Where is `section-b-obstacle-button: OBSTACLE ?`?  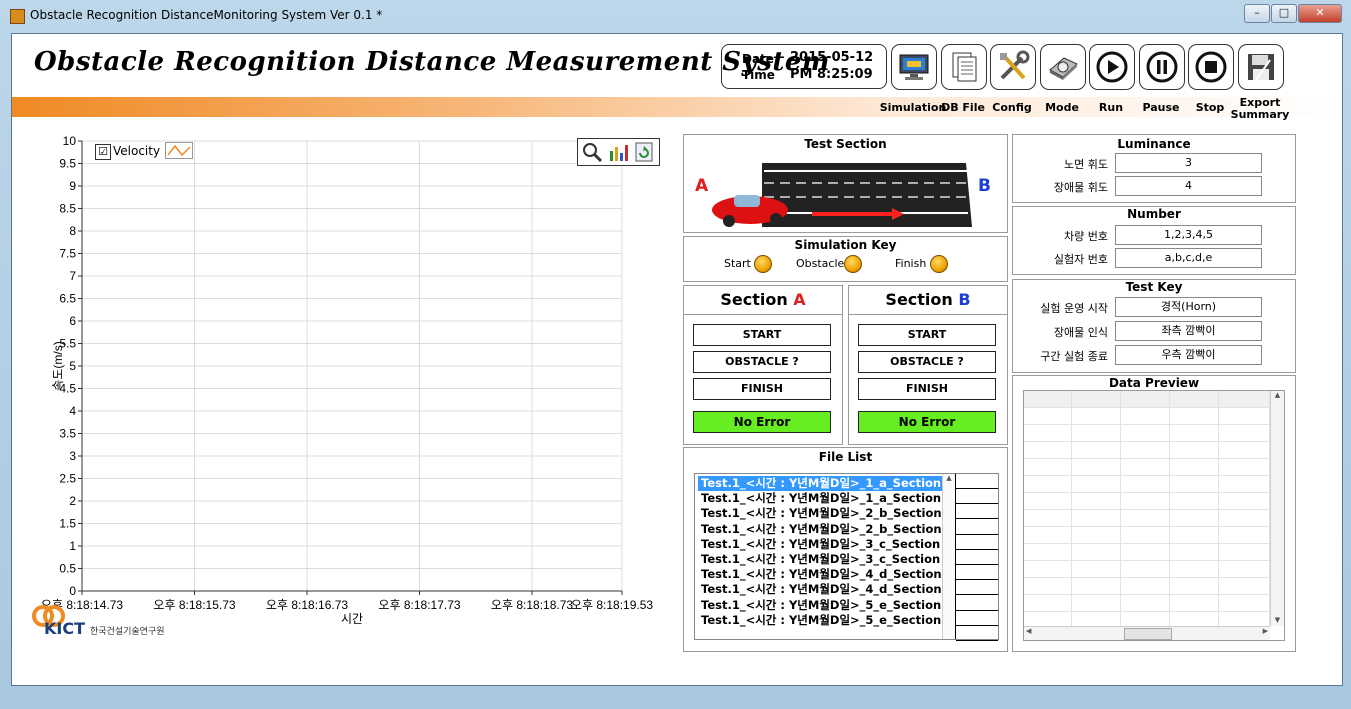
section-b-obstacle-button: OBSTACLE ? is located at coordinates (927, 362).